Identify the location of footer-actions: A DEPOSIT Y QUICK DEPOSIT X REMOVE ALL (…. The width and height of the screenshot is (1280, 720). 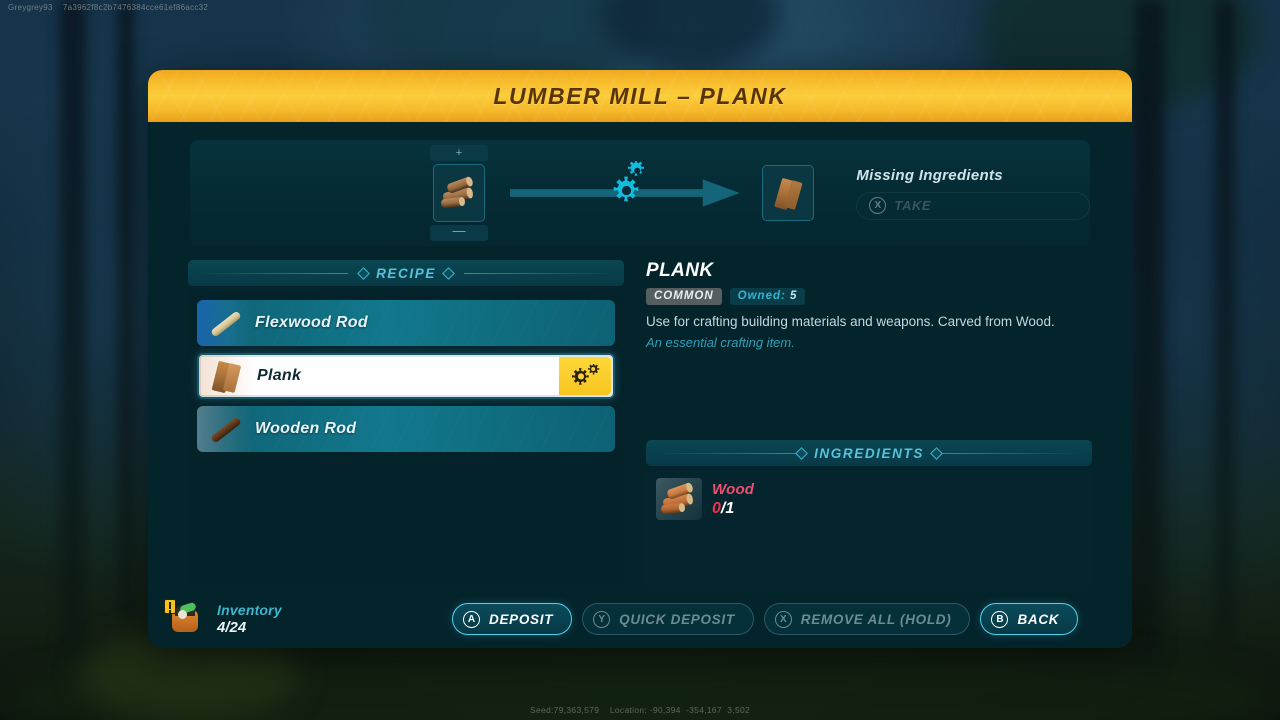
(765, 619).